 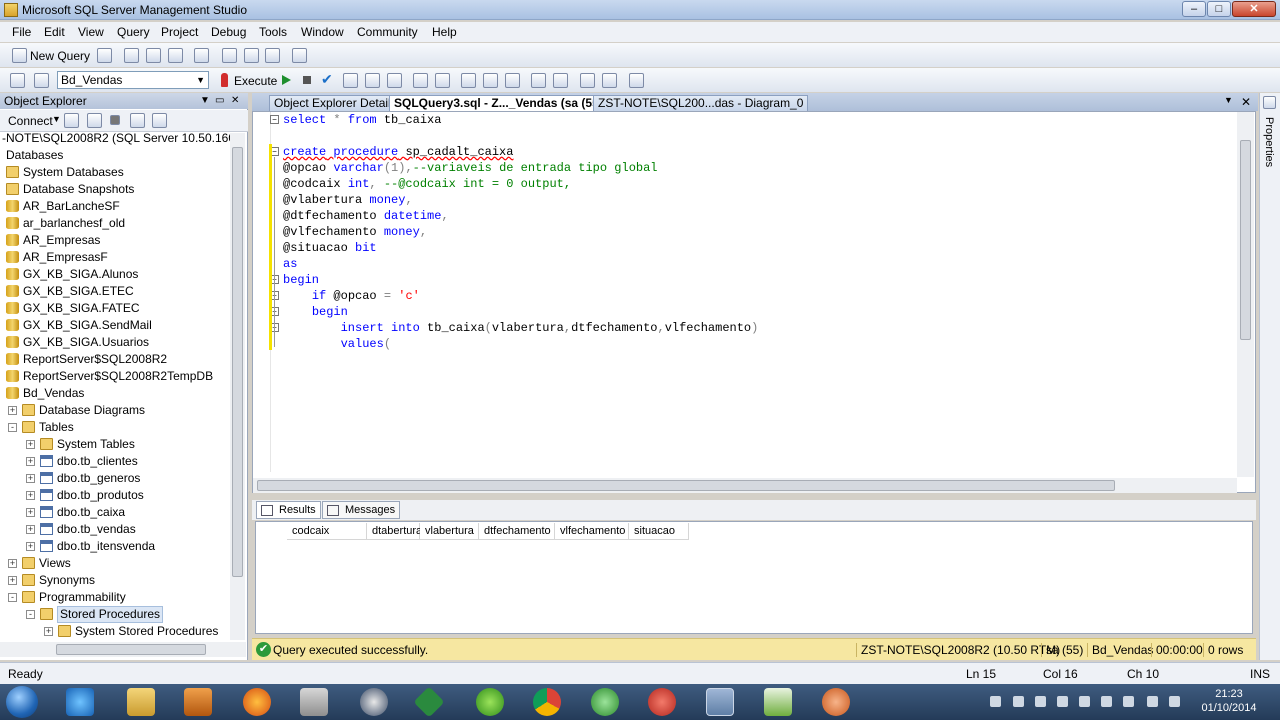 What do you see at coordinates (442, 80) in the screenshot?
I see `client-stats-icon` at bounding box center [442, 80].